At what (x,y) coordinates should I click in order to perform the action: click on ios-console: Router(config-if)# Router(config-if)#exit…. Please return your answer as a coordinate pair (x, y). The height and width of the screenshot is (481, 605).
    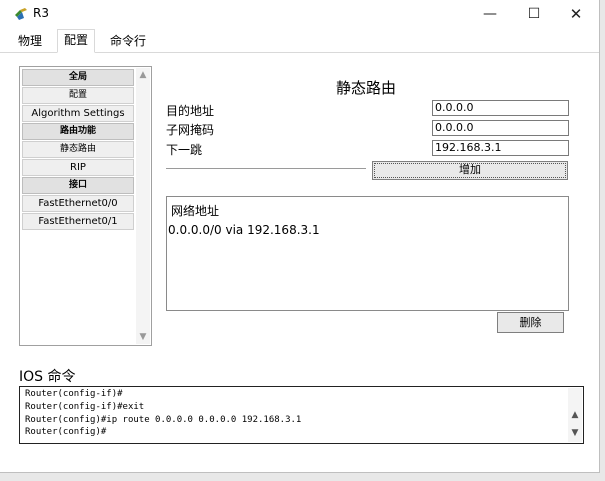
    Looking at the image, I should click on (301, 415).